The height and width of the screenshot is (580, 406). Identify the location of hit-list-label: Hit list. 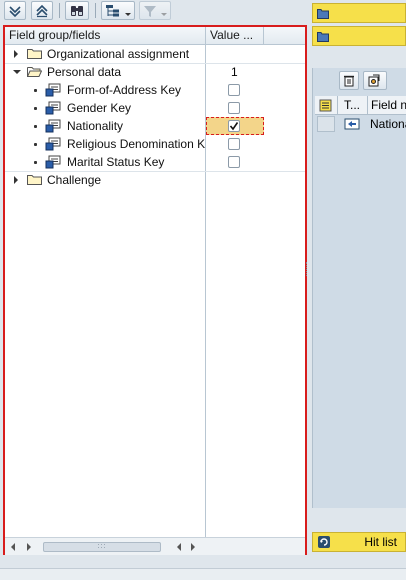
(380, 542).